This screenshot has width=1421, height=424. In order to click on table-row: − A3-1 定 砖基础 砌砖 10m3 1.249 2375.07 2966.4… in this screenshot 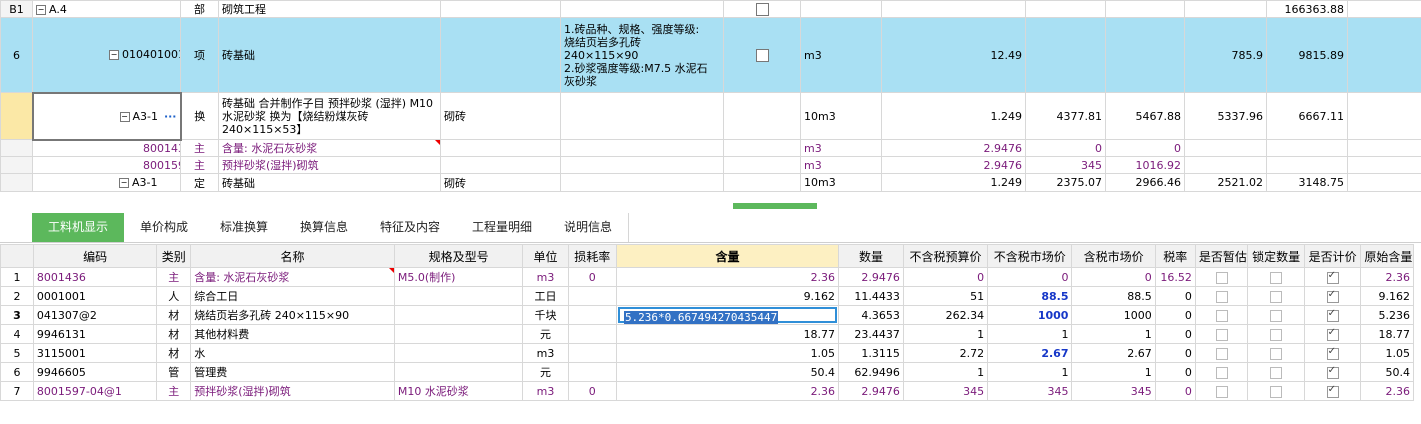, I will do `click(710, 182)`.